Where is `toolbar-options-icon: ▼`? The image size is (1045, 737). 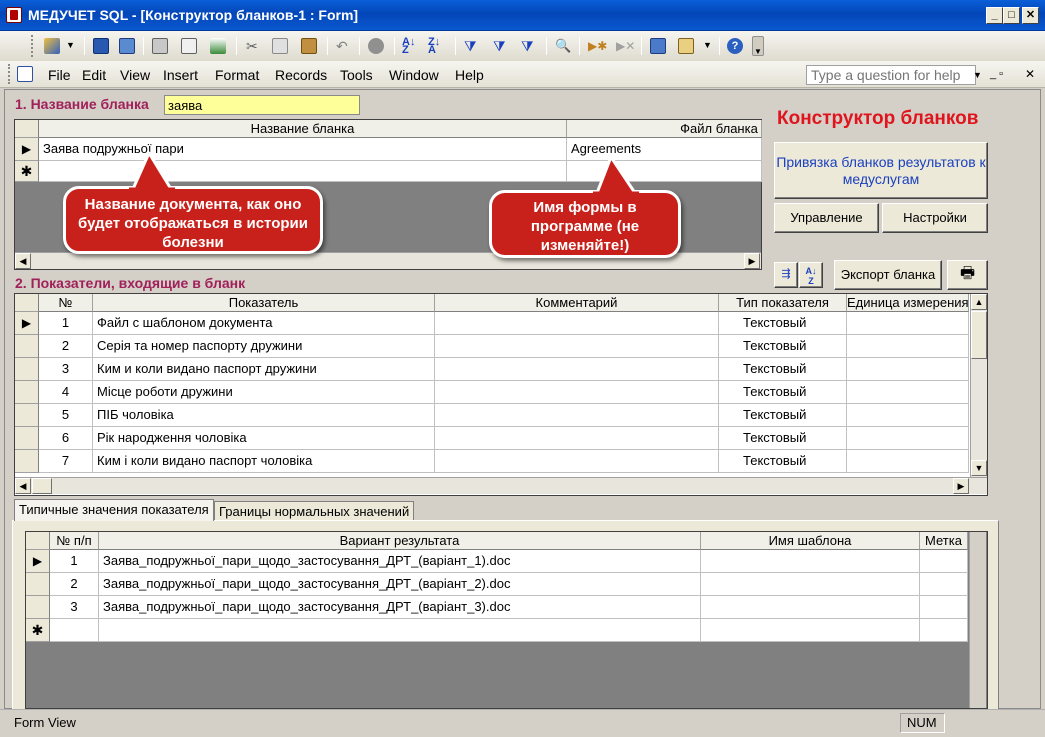
toolbar-options-icon: ▼ is located at coordinates (758, 46).